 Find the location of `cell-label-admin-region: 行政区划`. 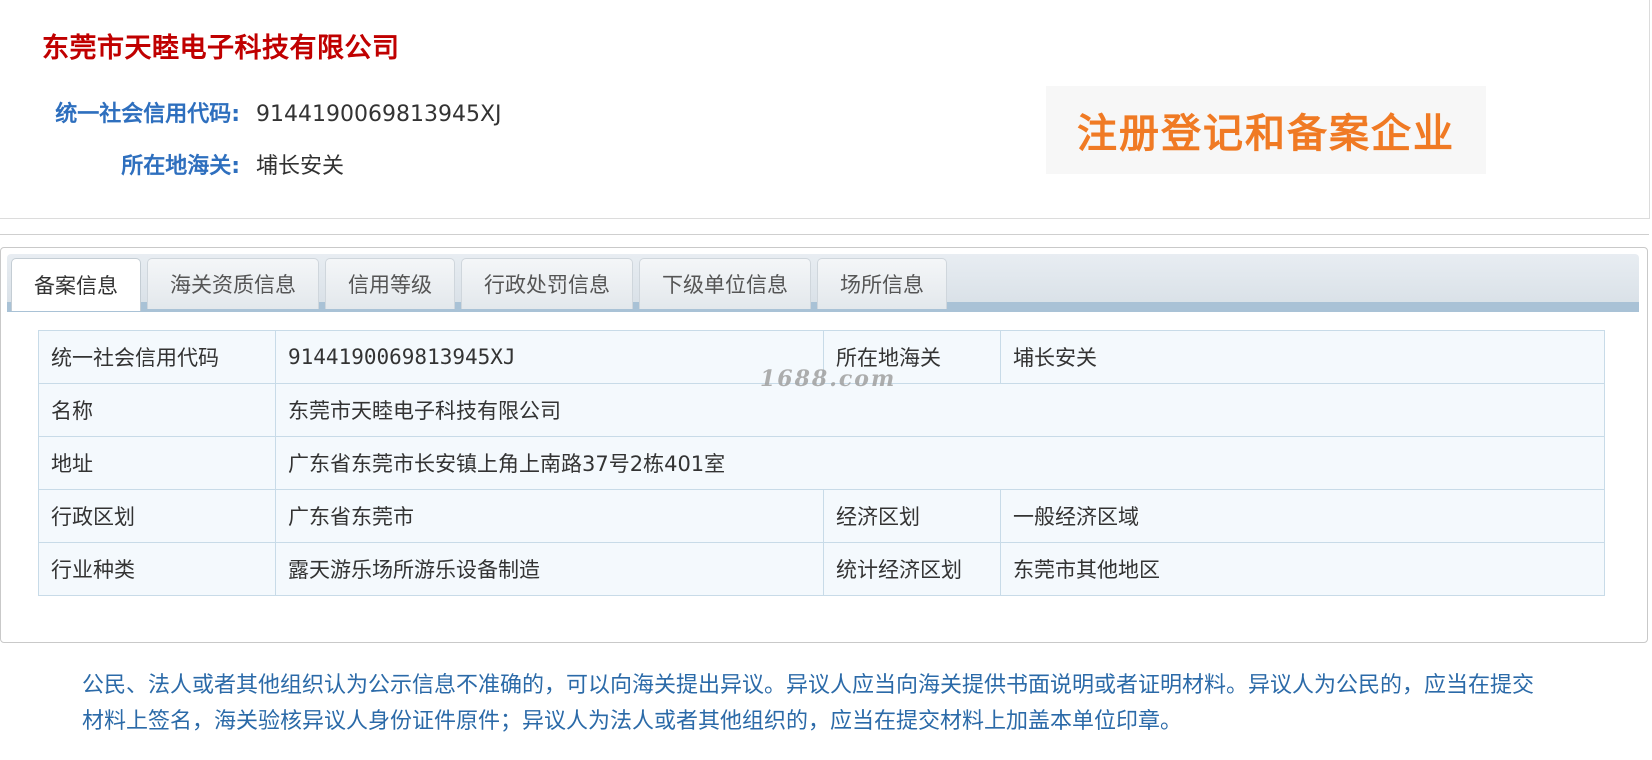

cell-label-admin-region: 行政区划 is located at coordinates (157, 516).